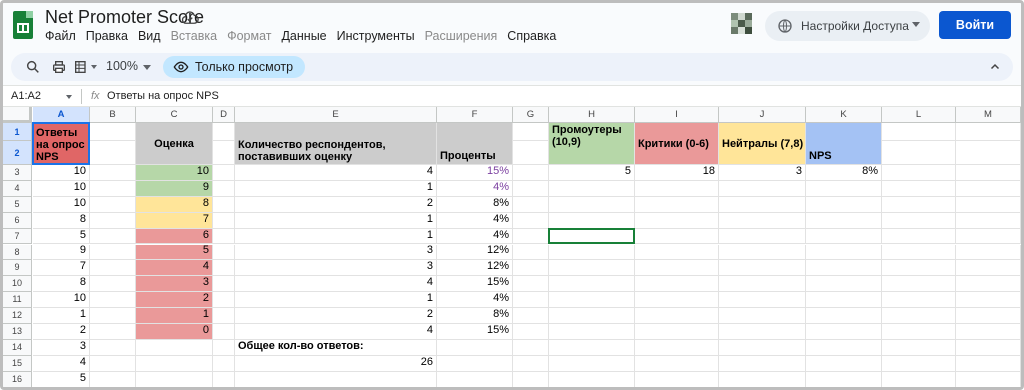 The image size is (1024, 390). I want to click on cell-i3: 18, so click(677, 173).